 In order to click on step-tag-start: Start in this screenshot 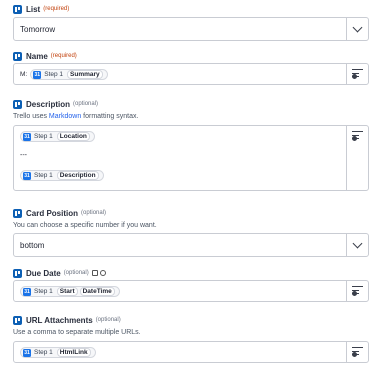, I will do `click(67, 291)`.